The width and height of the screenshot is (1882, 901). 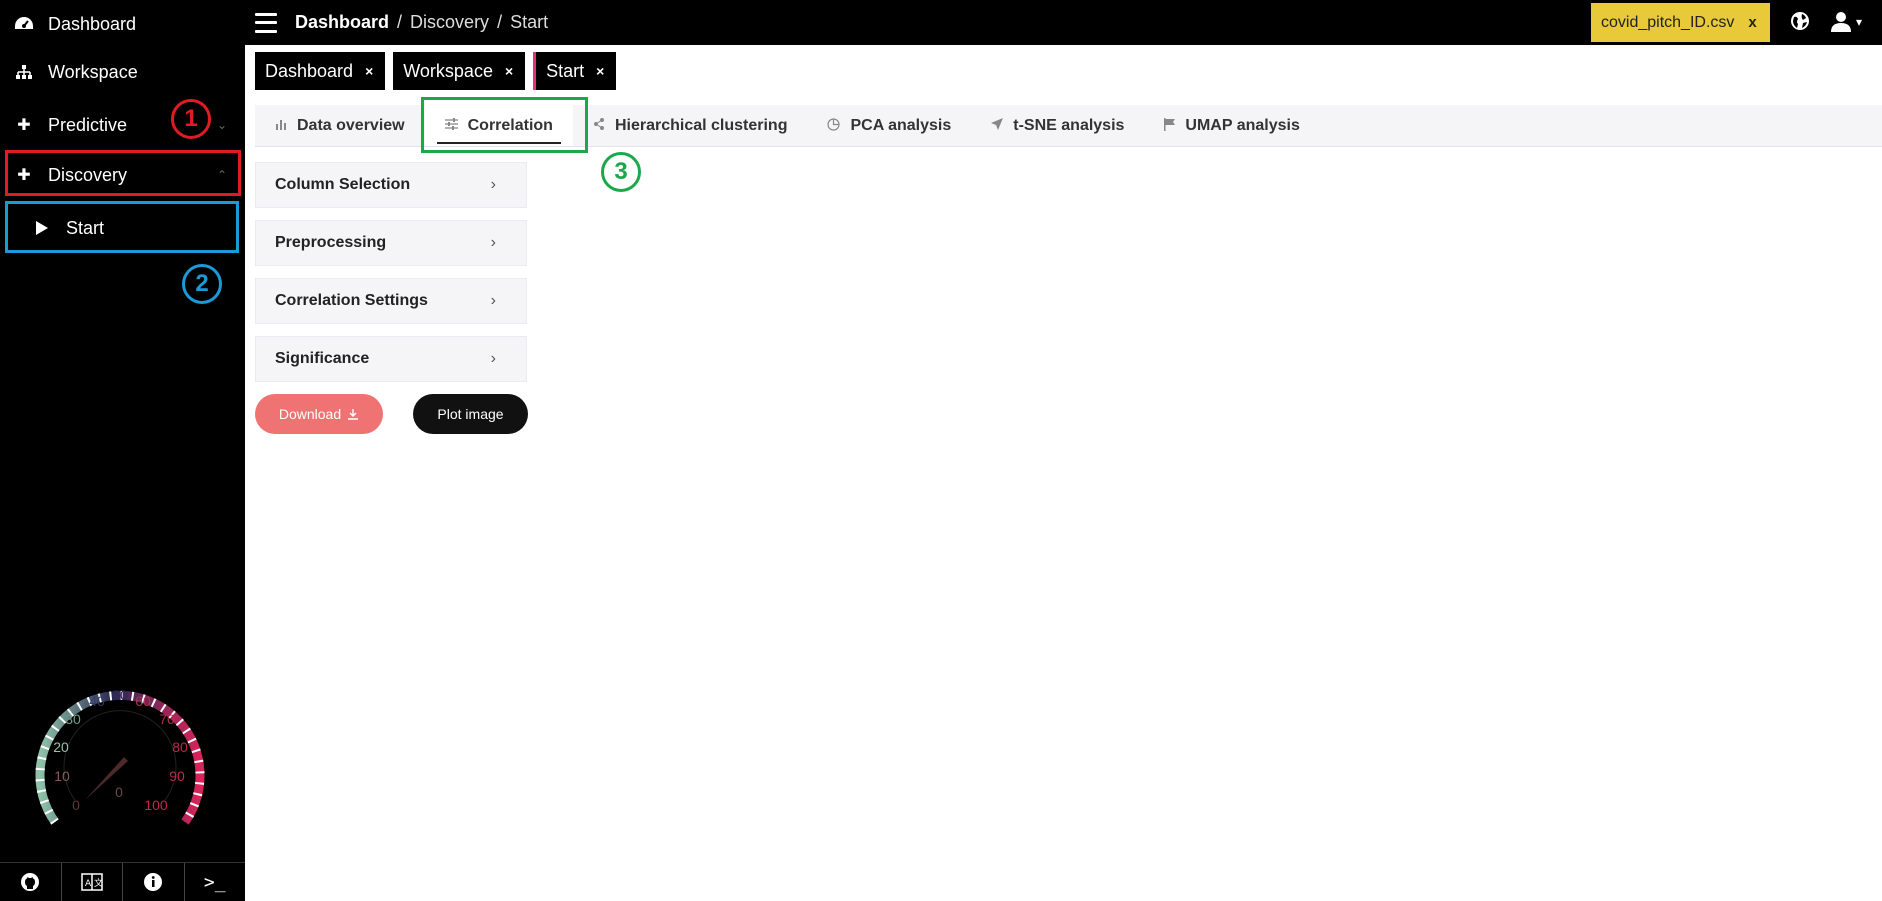 I want to click on panel-item-label: Column Selection, so click(x=343, y=184).